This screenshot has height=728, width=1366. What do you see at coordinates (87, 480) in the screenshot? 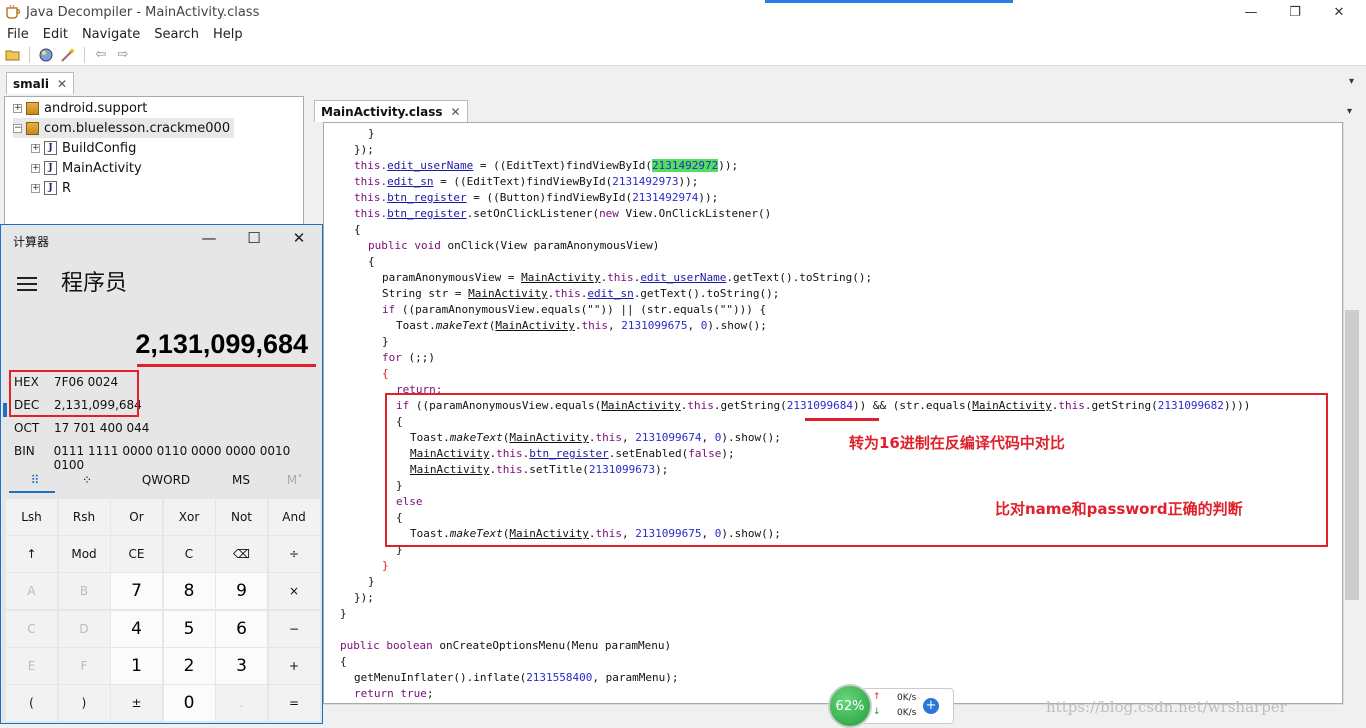
I see `bit-toggle-icon: ⁘` at bounding box center [87, 480].